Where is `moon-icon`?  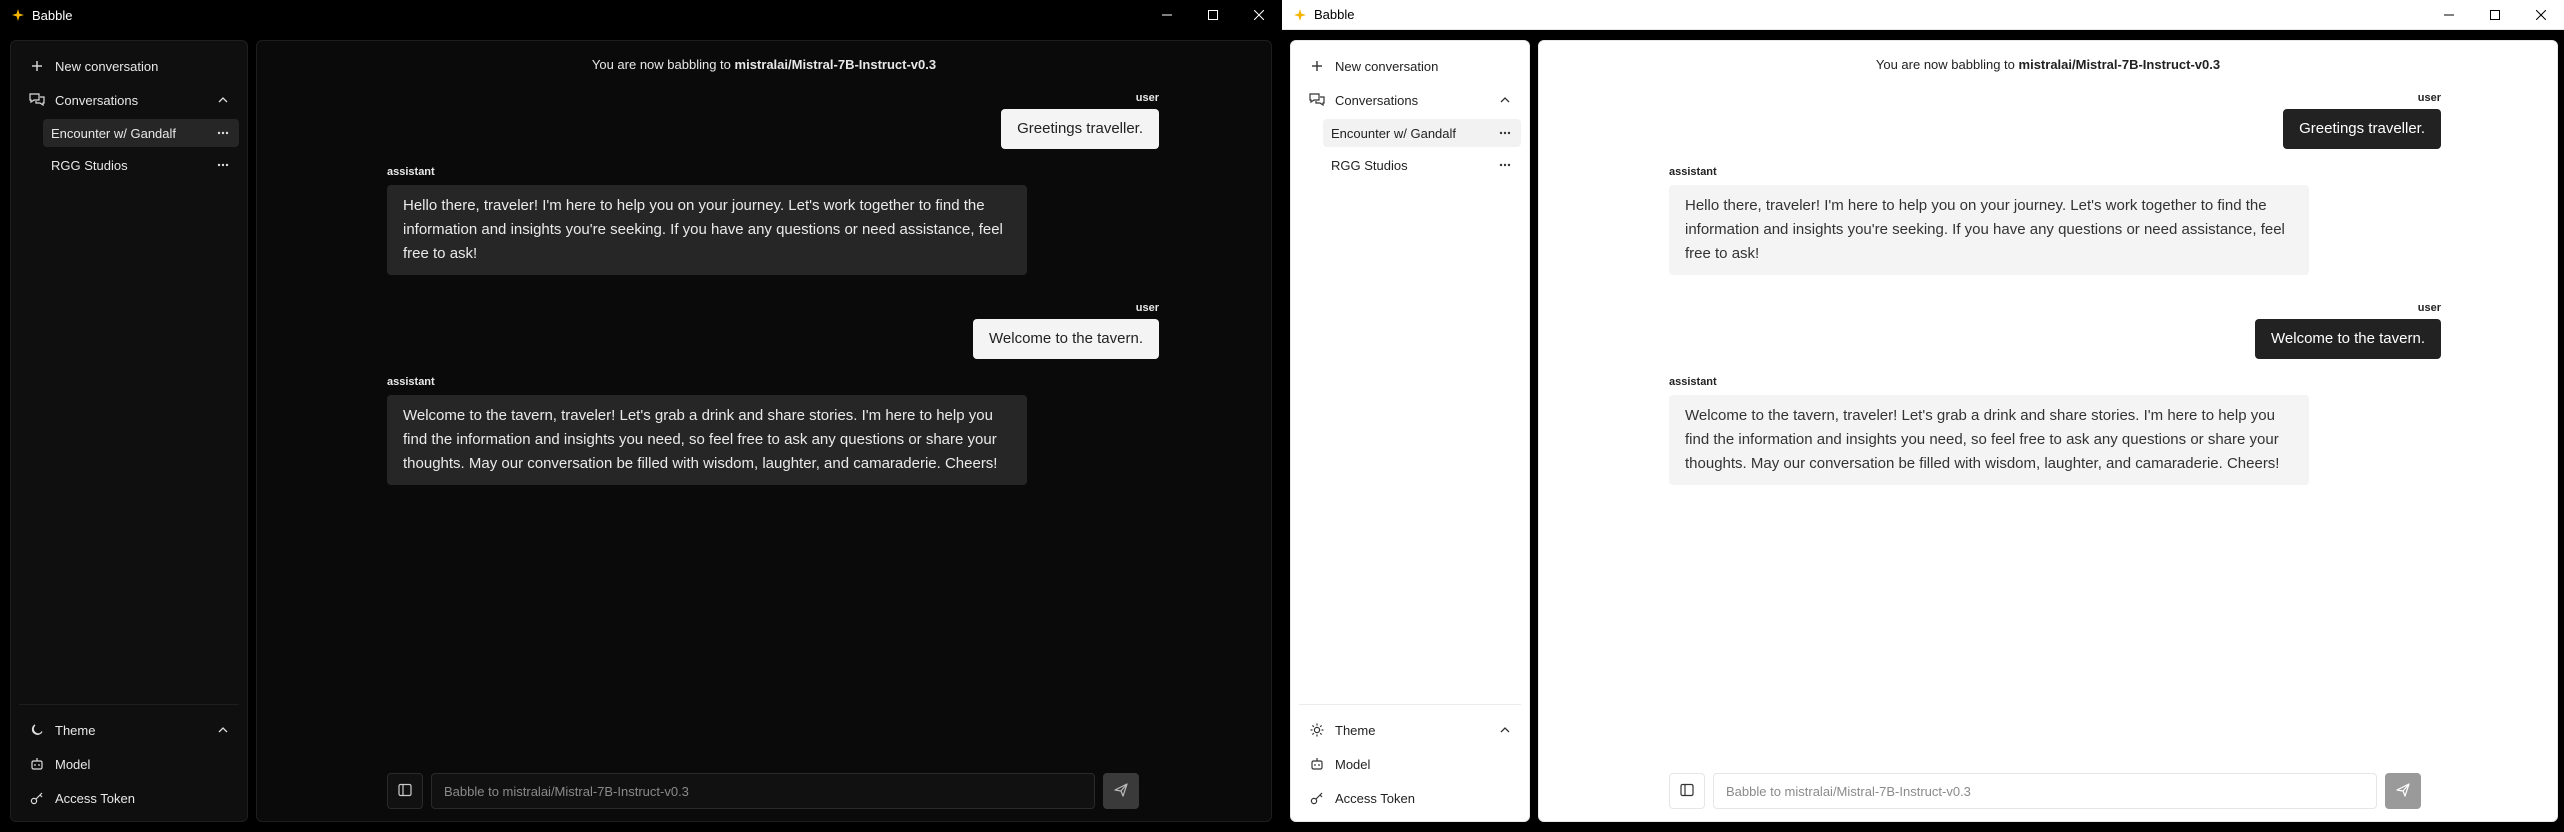 moon-icon is located at coordinates (37, 730).